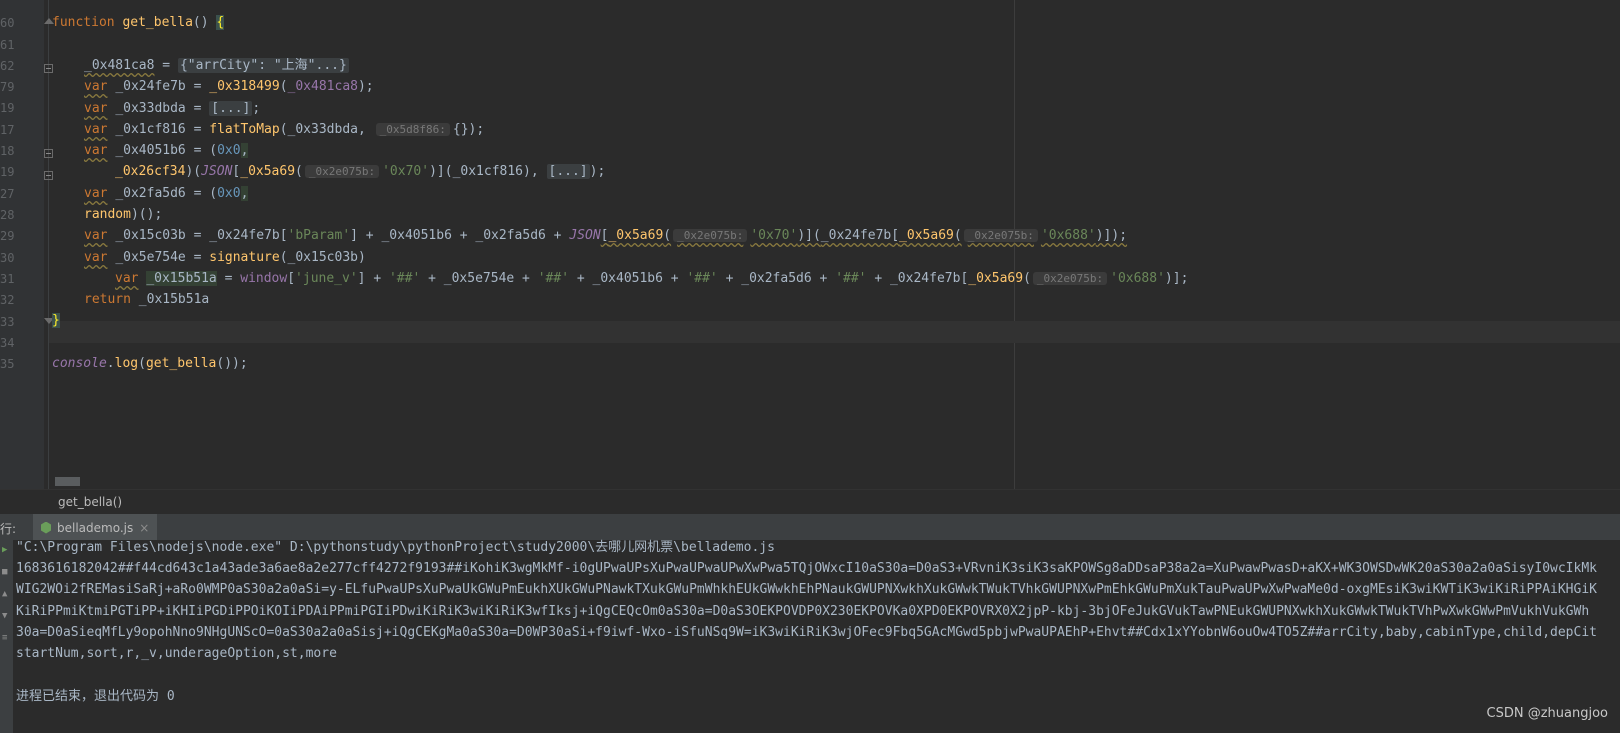 Image resolution: width=1620 pixels, height=733 pixels. What do you see at coordinates (67, 481) in the screenshot?
I see `horizontal-scrollbar` at bounding box center [67, 481].